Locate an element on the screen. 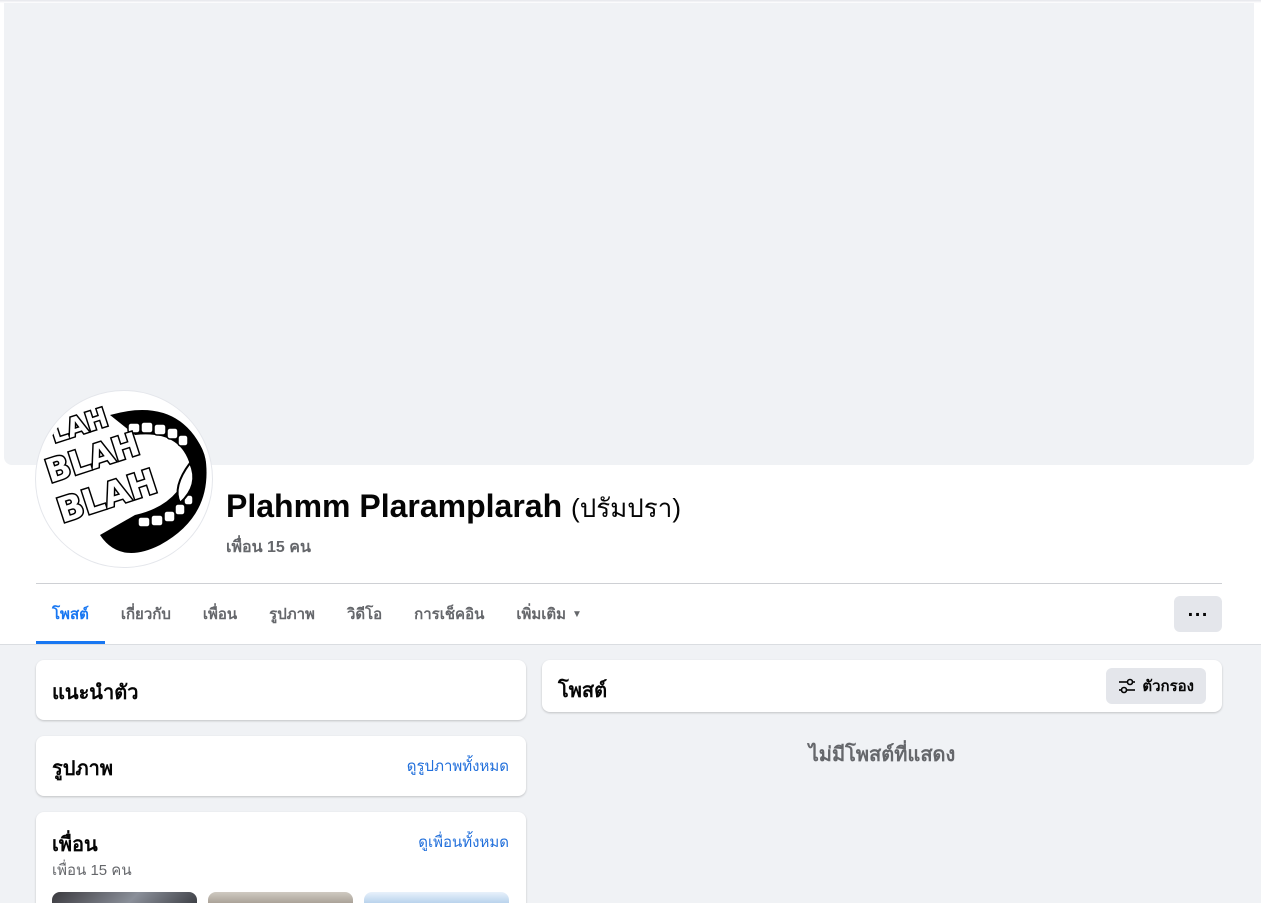 The height and width of the screenshot is (903, 1261). intro-title: แนะนำตัว is located at coordinates (95, 693).